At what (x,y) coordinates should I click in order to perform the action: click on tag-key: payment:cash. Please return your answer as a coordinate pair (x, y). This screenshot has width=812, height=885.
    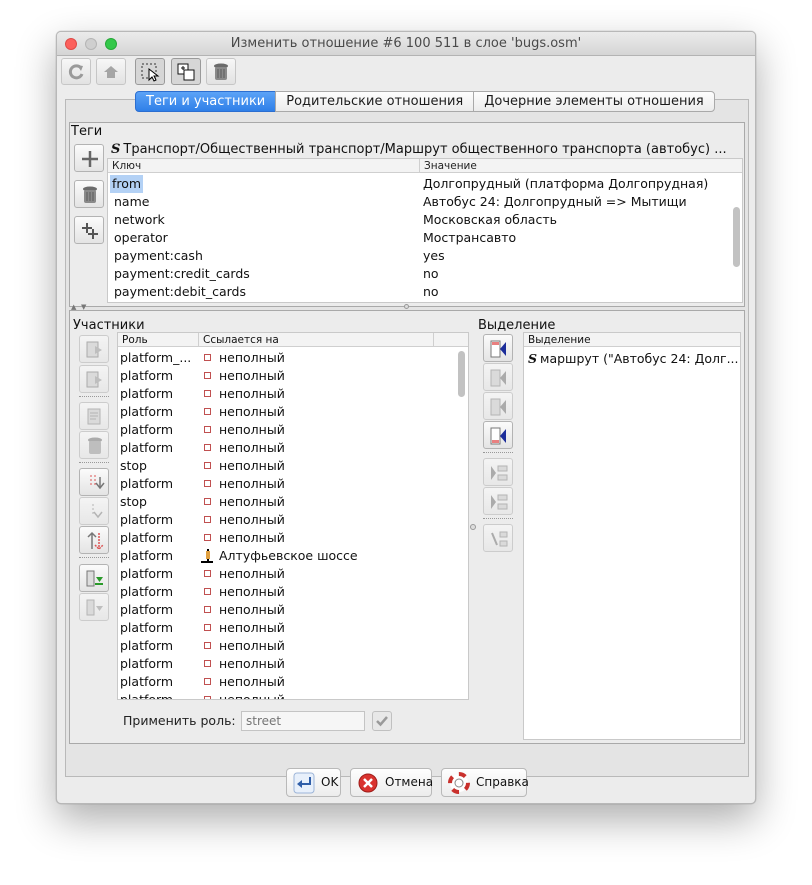
    Looking at the image, I should click on (158, 256).